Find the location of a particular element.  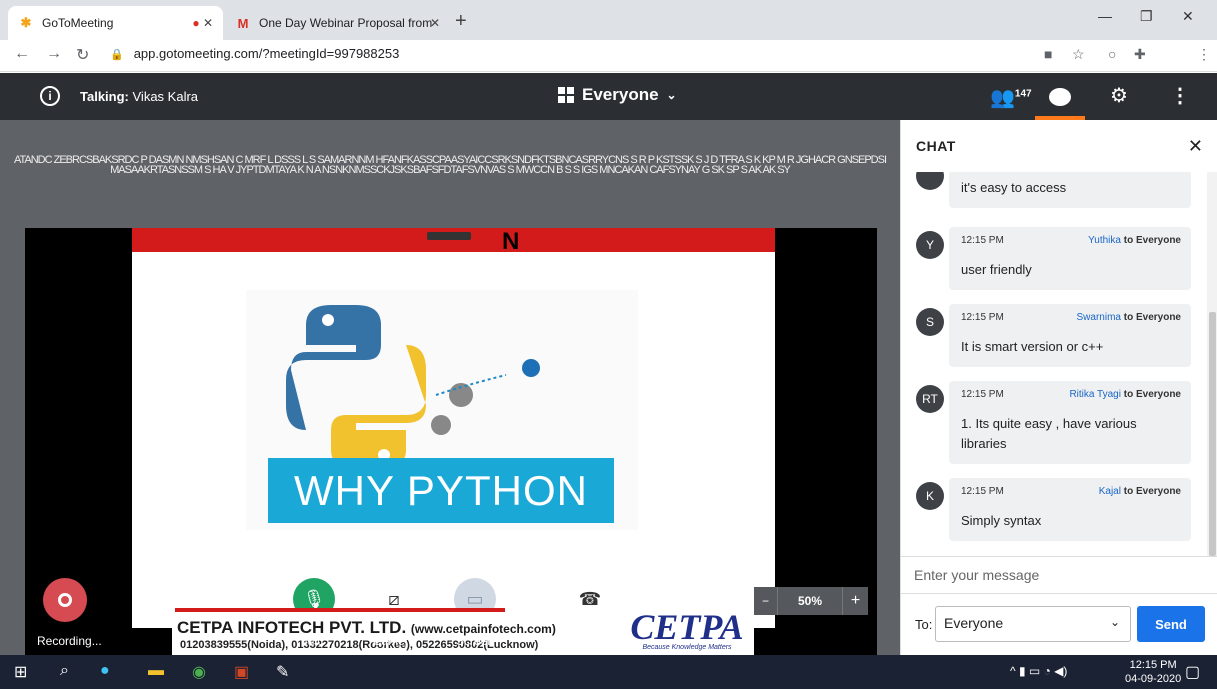

reload-icon: ↻ is located at coordinates (82, 55).